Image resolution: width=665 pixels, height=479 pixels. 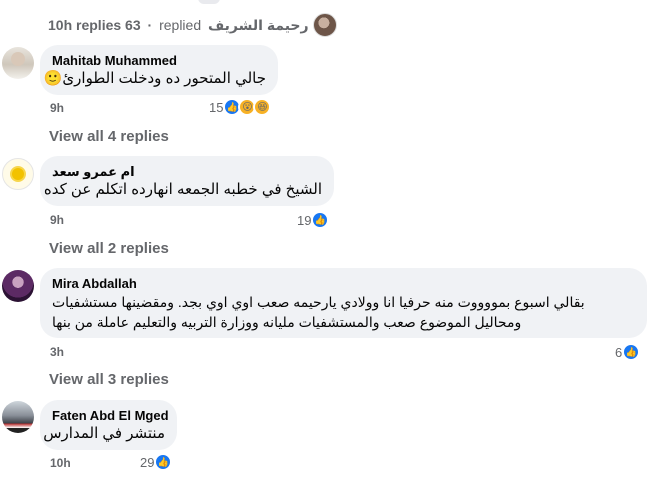 What do you see at coordinates (343, 284) in the screenshot?
I see `comment-author: Mira Abdallah` at bounding box center [343, 284].